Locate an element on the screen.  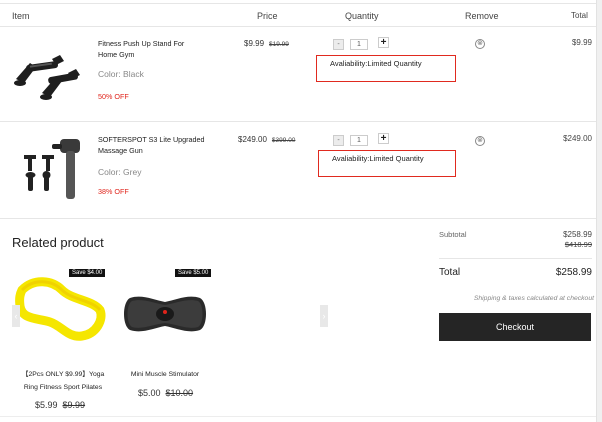
related-product-price: $5.99 $9.99 is located at coordinates (60, 405).